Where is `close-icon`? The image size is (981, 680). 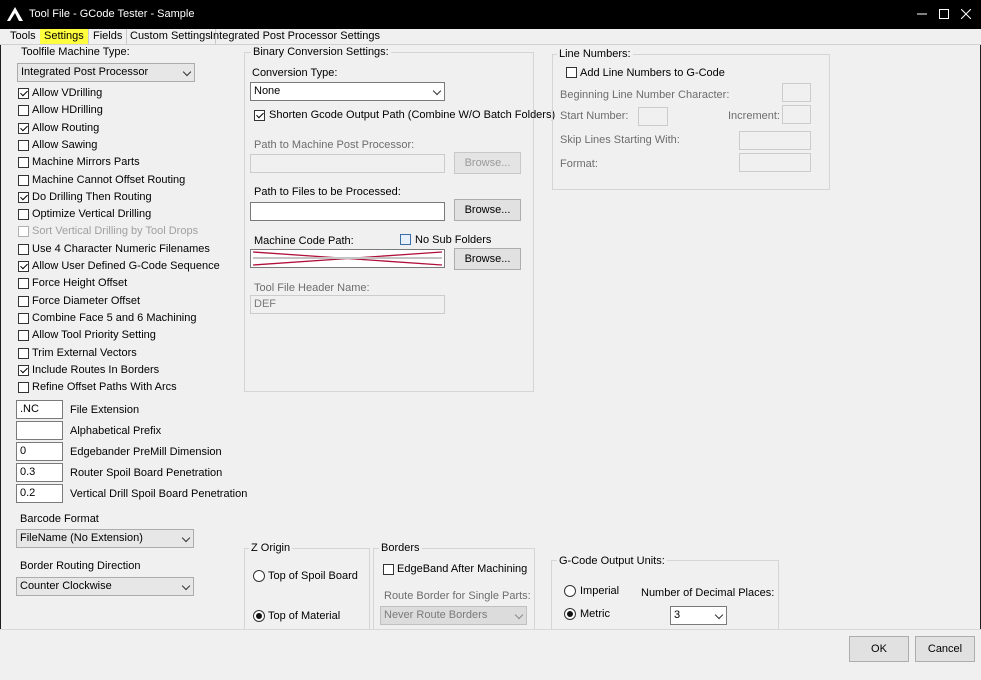 close-icon is located at coordinates (966, 15).